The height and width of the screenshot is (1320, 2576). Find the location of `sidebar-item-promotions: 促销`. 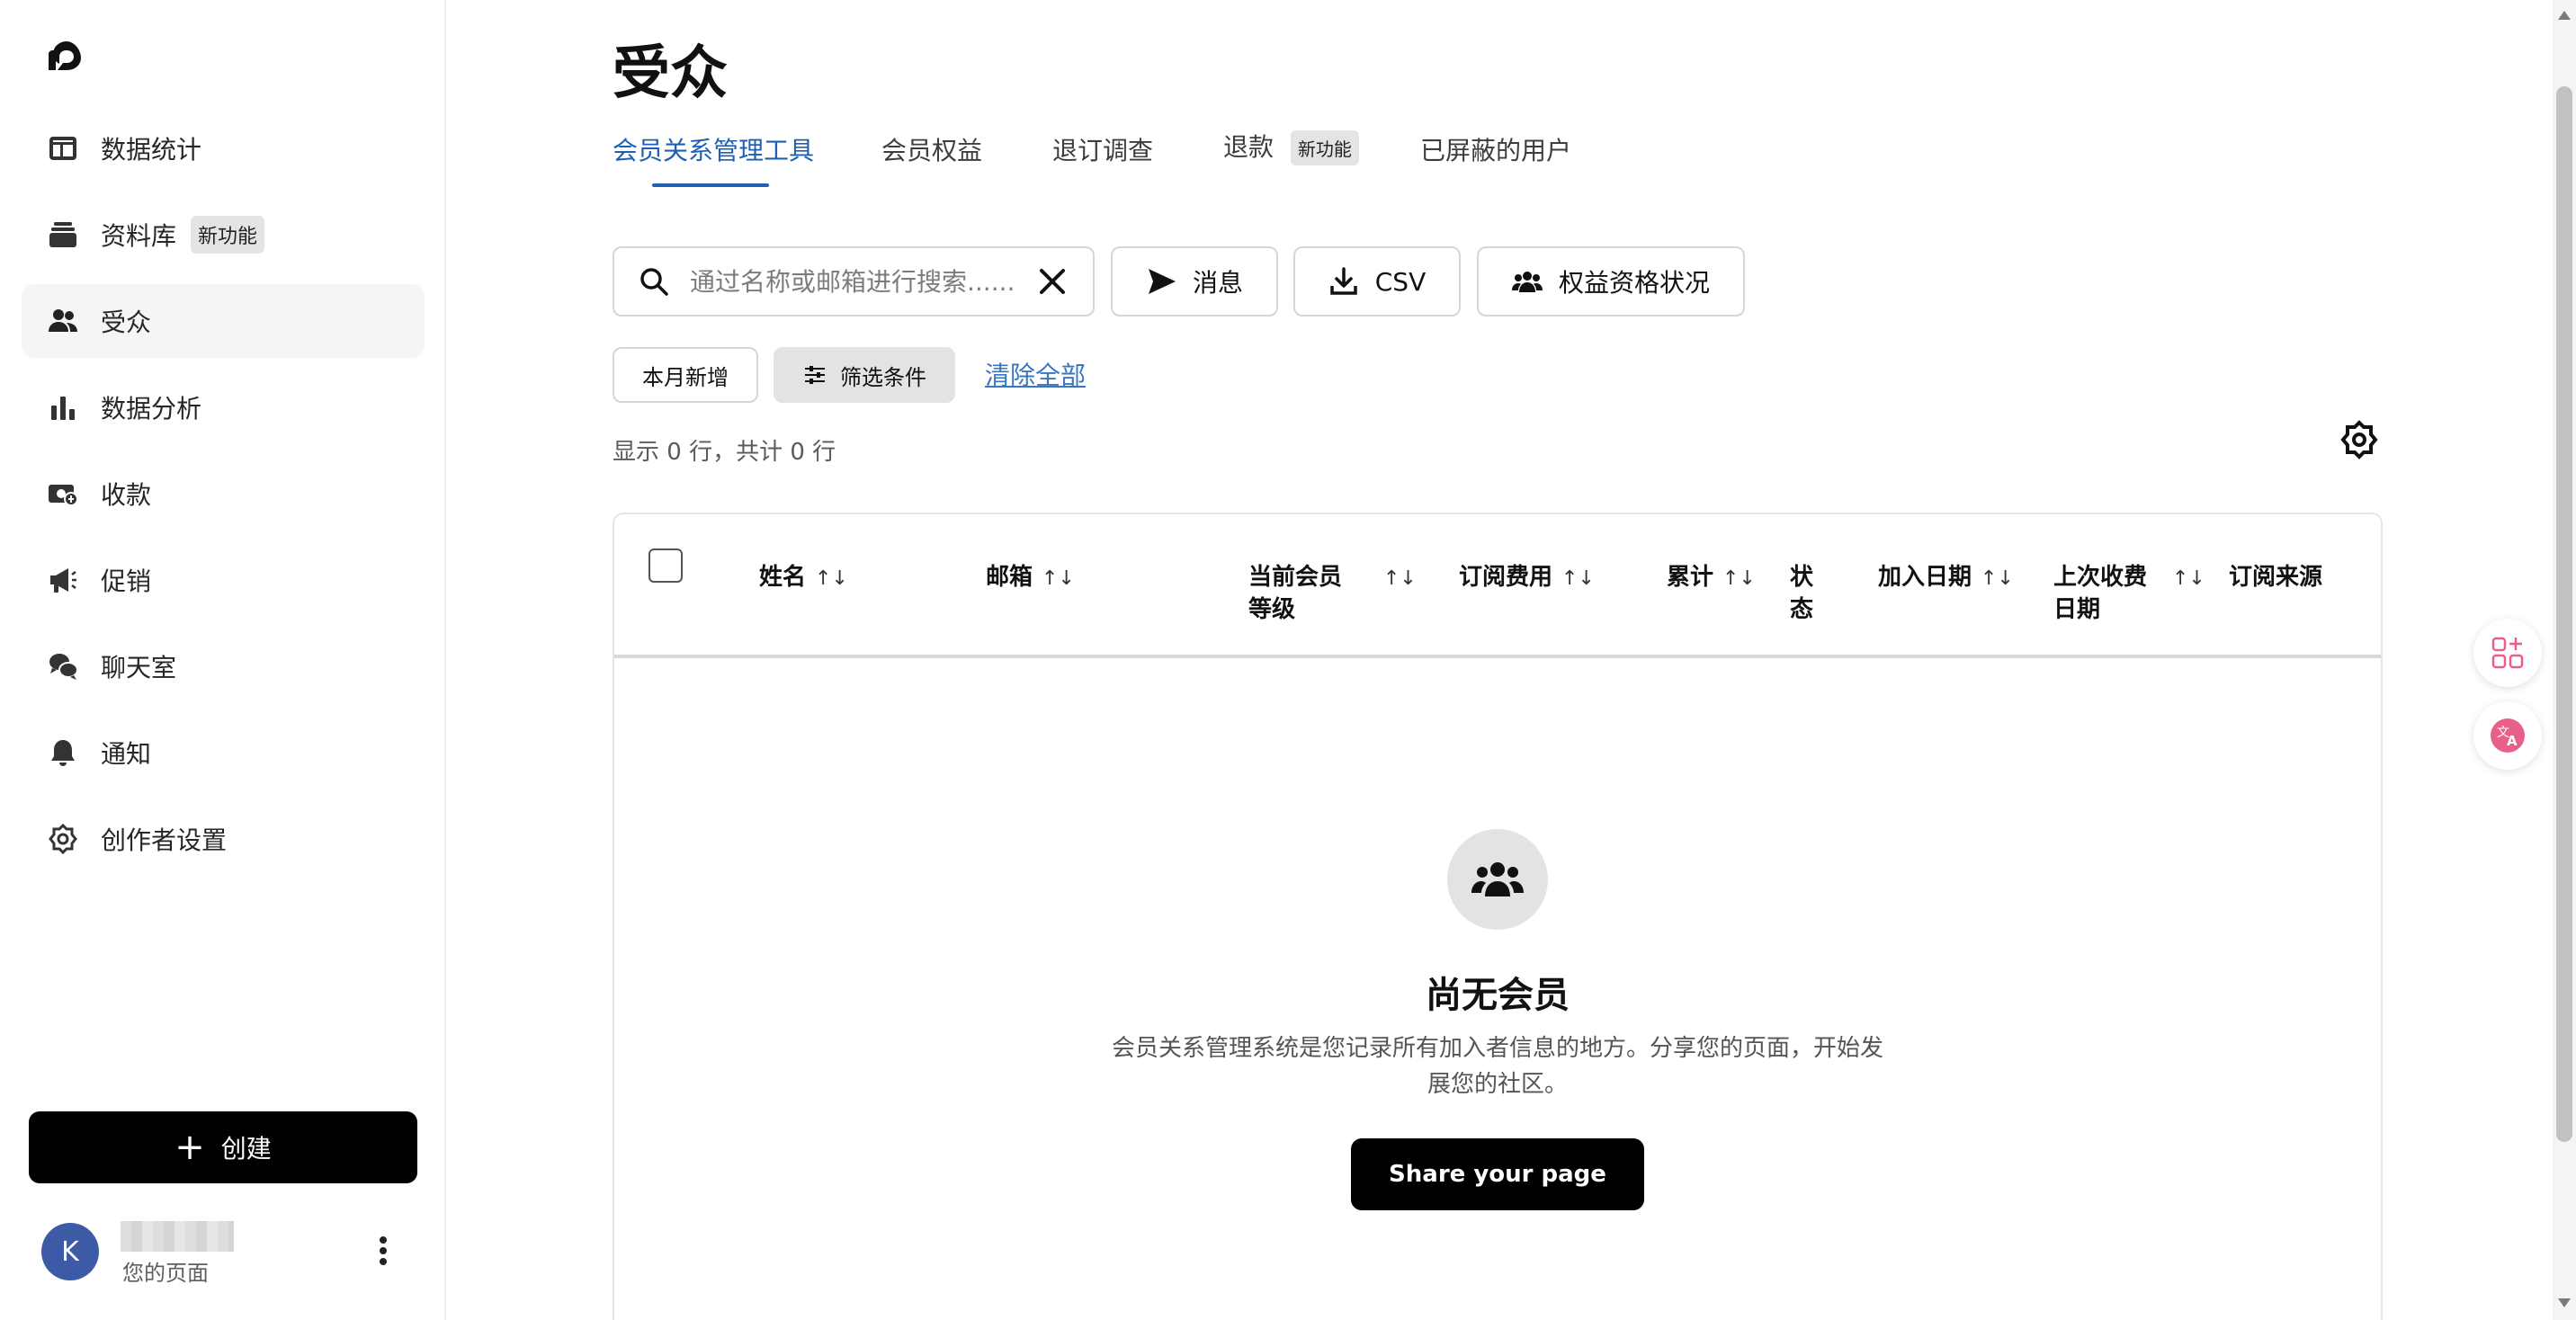

sidebar-item-promotions: 促销 is located at coordinates (223, 580).